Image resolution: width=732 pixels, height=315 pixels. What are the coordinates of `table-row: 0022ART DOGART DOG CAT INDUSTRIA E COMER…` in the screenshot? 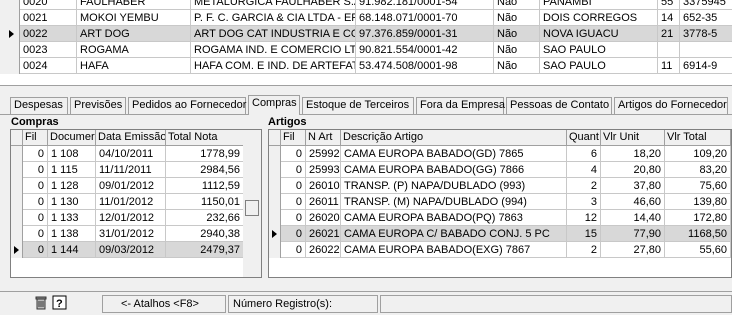 It's located at (366, 34).